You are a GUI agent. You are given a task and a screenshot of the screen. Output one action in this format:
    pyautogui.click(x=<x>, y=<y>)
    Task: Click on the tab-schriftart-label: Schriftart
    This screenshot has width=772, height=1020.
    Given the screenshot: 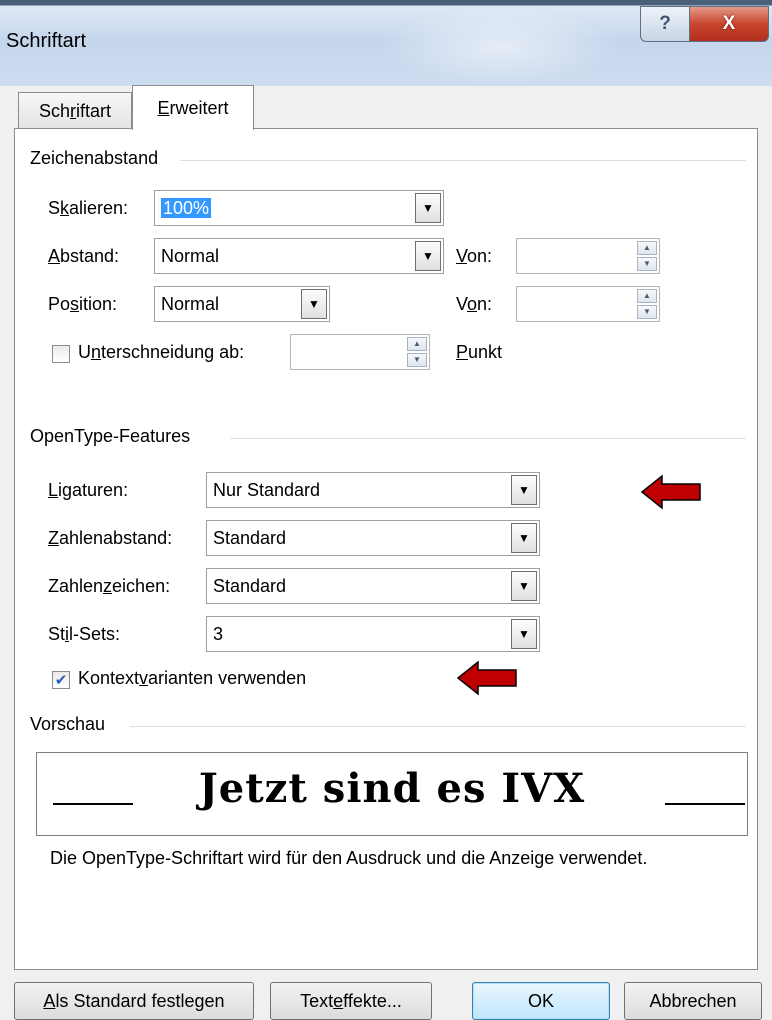 What is the action you would take?
    pyautogui.click(x=75, y=111)
    